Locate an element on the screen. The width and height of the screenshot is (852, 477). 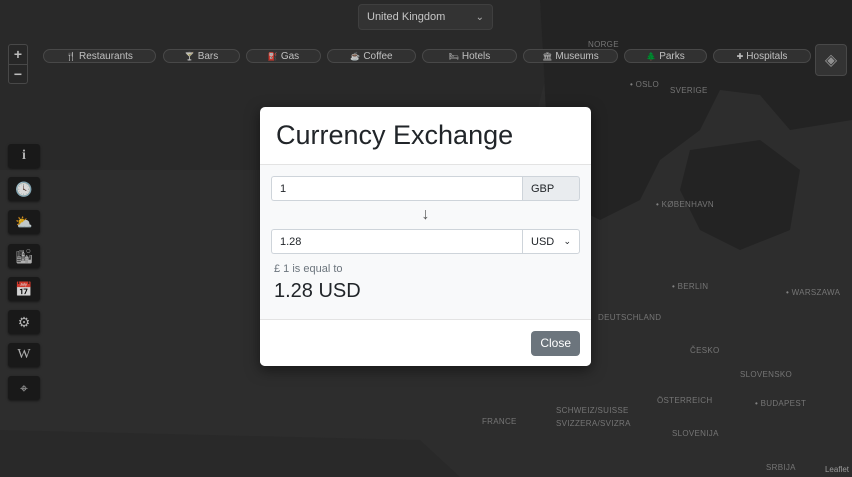
modal-title: Currency Exchange is located at coordinates (395, 135).